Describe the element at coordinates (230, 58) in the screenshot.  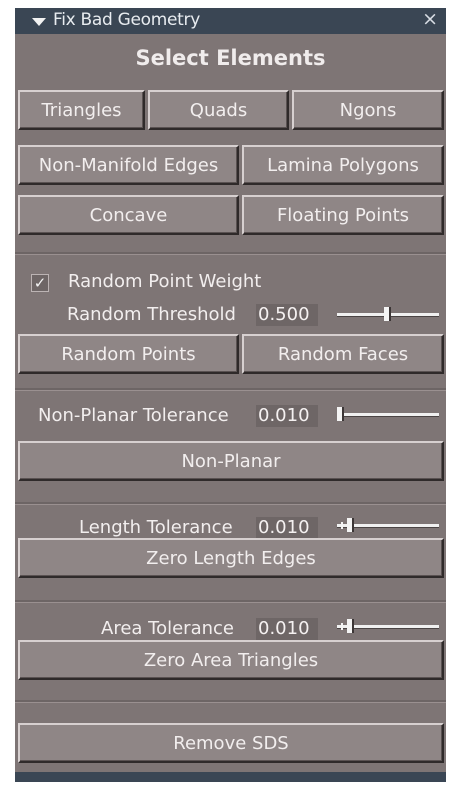
I see `section-heading-select-elements: Select Elements` at that location.